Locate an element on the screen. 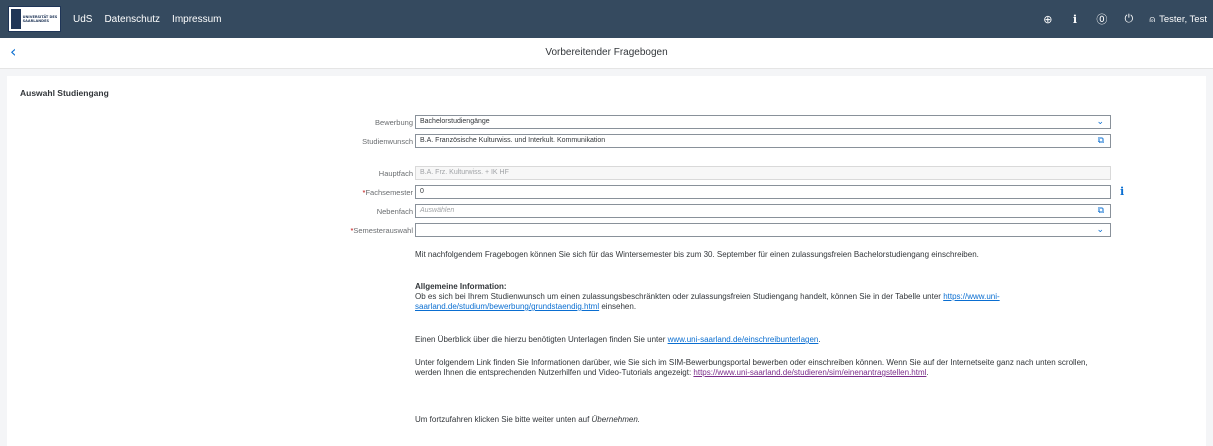 This screenshot has height=446, width=1213. help-icon: ⓪ is located at coordinates (1101, 19).